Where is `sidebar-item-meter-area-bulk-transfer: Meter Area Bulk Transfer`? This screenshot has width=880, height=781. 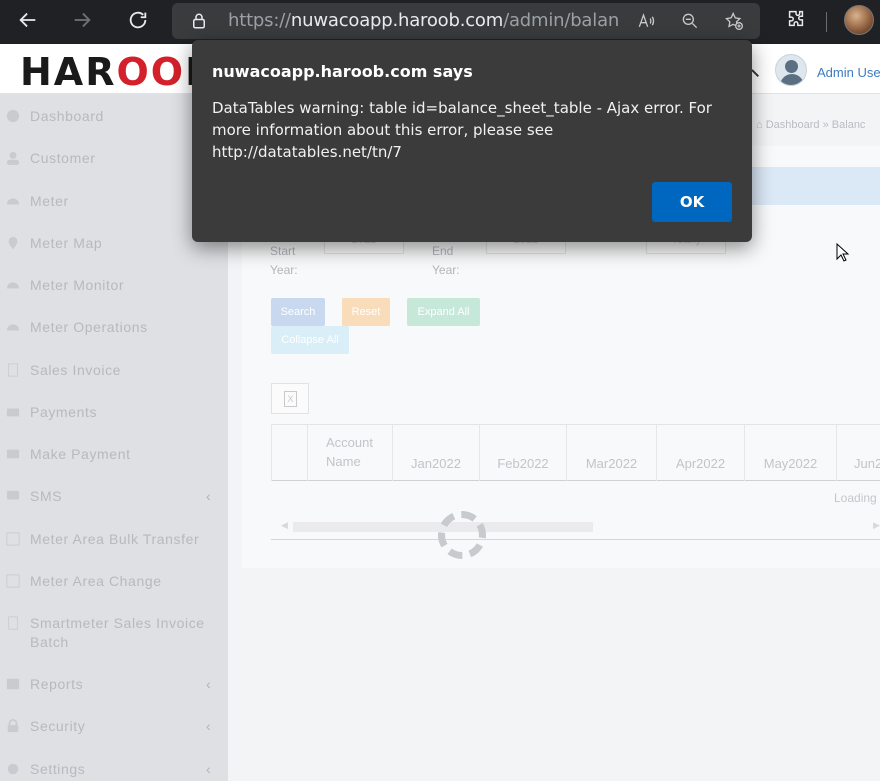 sidebar-item-meter-area-bulk-transfer: Meter Area Bulk Transfer is located at coordinates (114, 539).